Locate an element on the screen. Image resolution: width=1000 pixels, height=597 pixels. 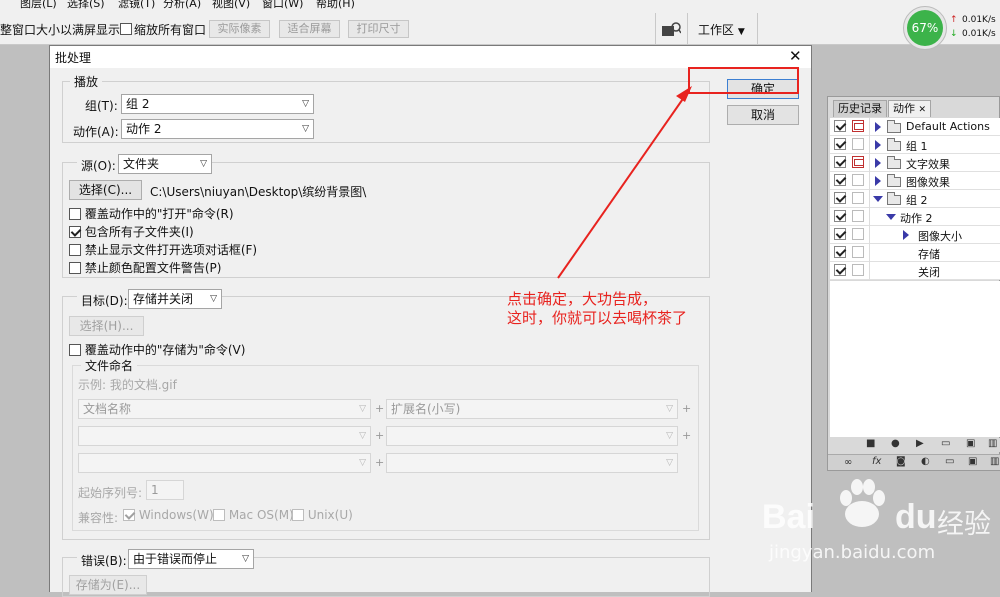
paw-logo is located at coordinates (862, 503).